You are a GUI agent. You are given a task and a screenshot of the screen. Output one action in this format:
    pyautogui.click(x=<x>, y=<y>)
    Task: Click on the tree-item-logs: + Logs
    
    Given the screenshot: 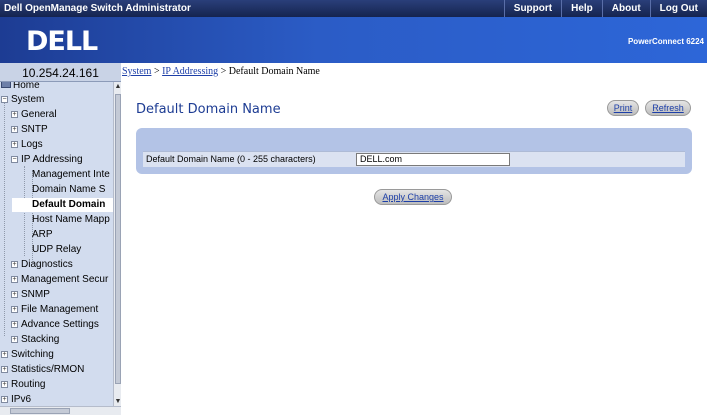 What is the action you would take?
    pyautogui.click(x=27, y=145)
    